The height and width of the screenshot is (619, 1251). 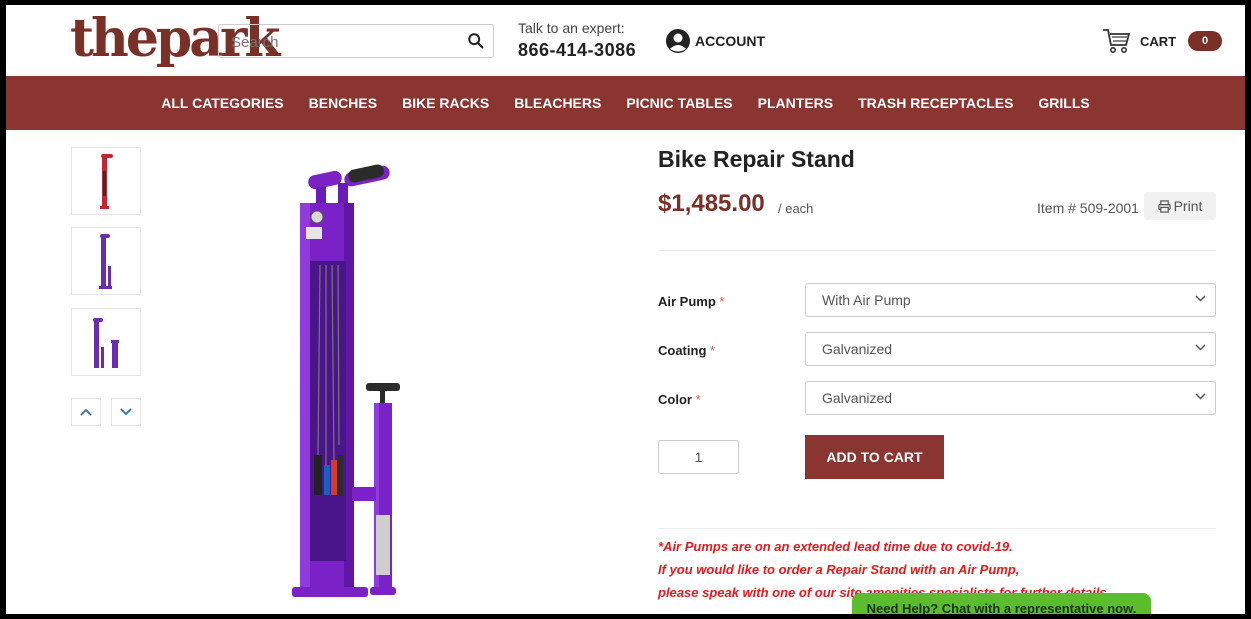 What do you see at coordinates (557, 103) in the screenshot?
I see `nav-item-bleachers: BLEACHERS` at bounding box center [557, 103].